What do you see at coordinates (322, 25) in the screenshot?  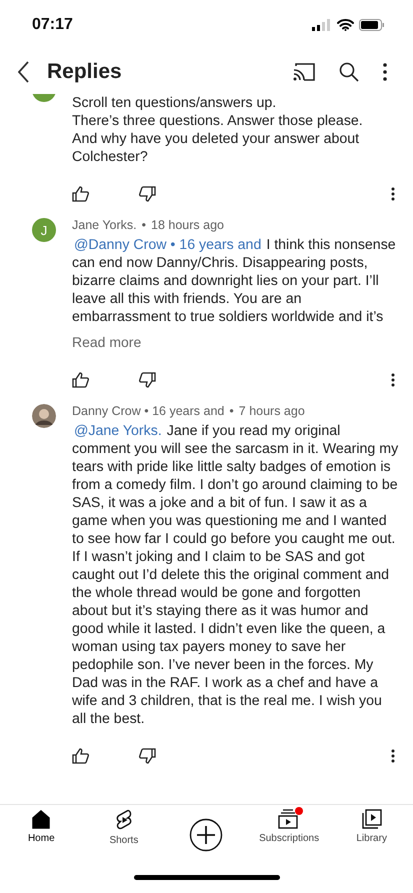 I see `signal-icon` at bounding box center [322, 25].